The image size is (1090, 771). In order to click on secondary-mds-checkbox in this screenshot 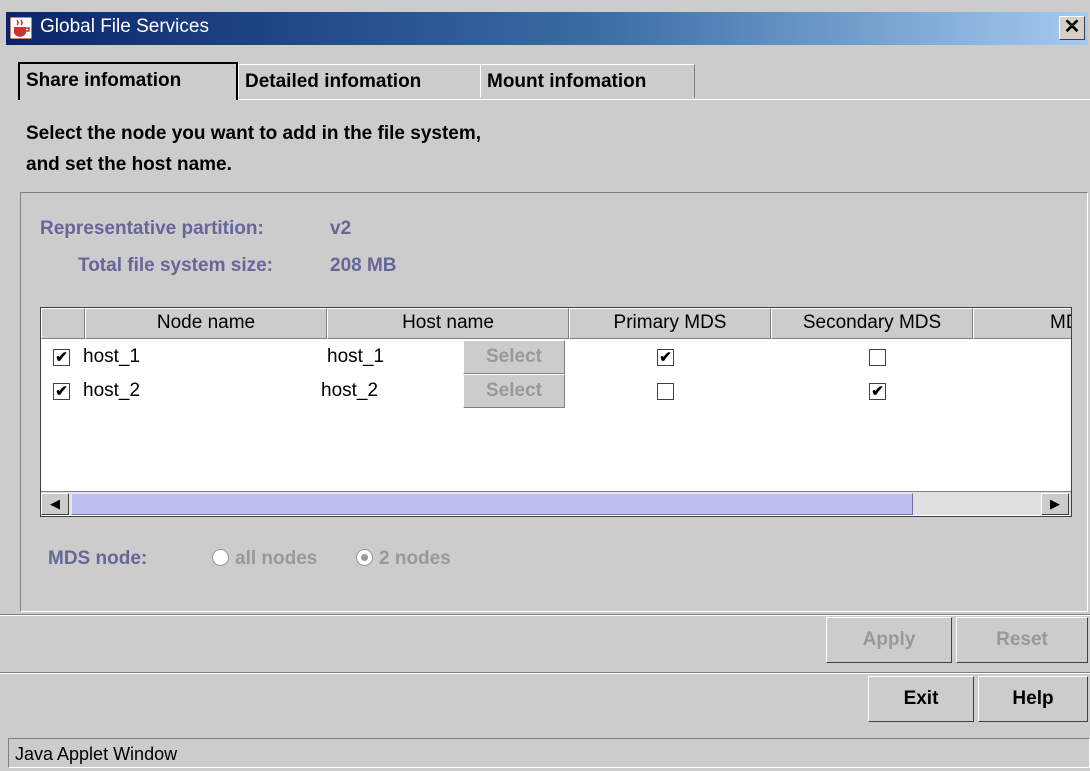, I will do `click(877, 357)`.